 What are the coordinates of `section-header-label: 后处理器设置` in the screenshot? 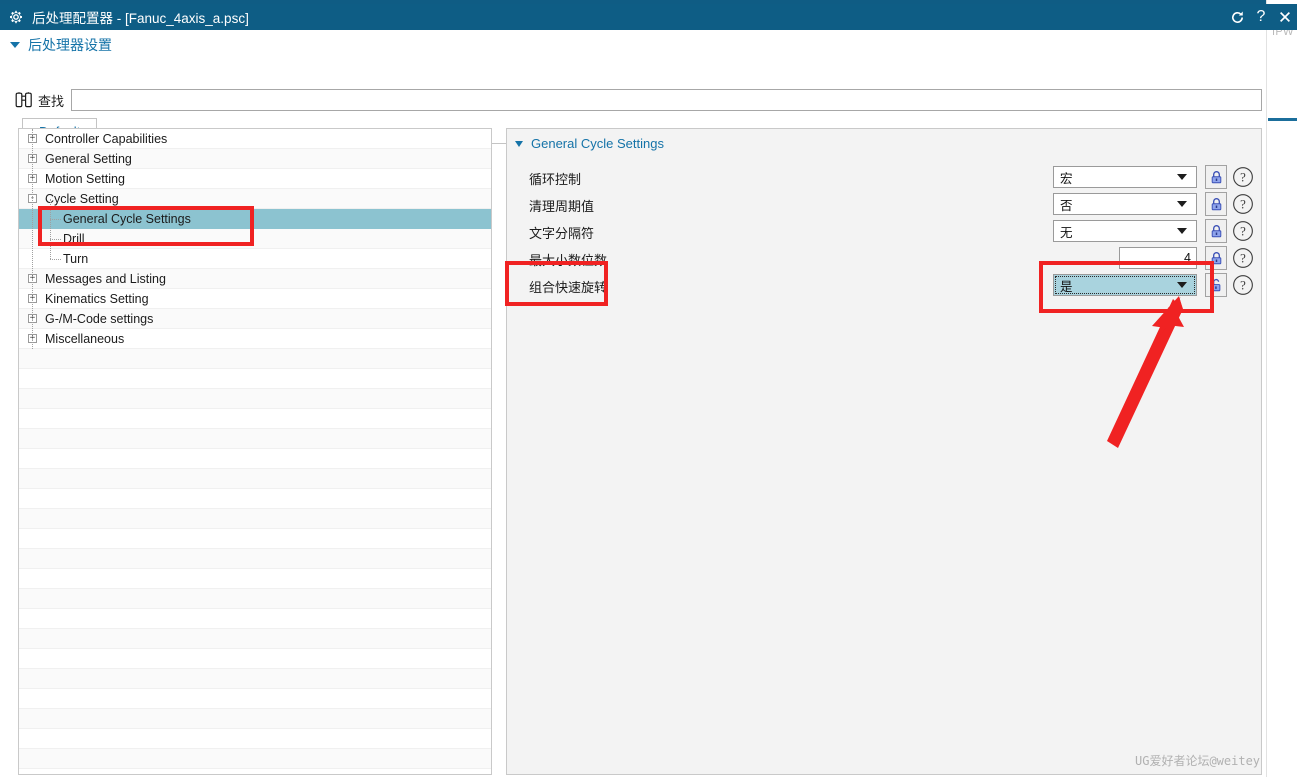 It's located at (70, 45).